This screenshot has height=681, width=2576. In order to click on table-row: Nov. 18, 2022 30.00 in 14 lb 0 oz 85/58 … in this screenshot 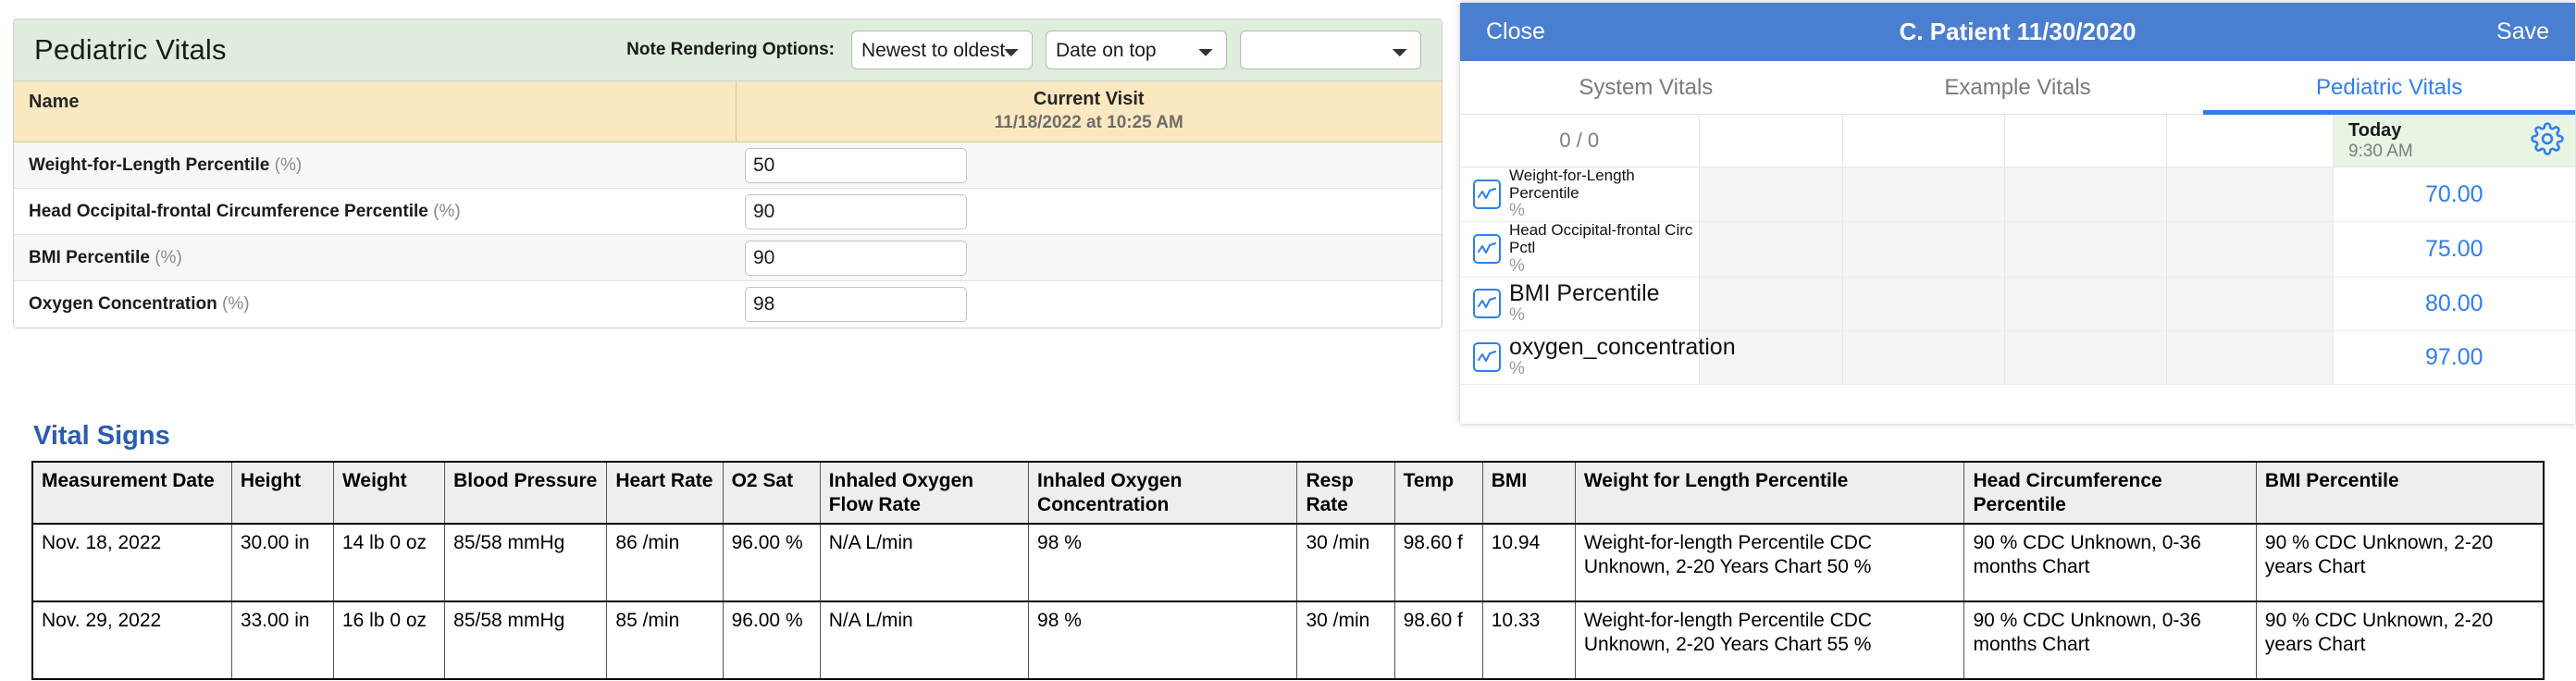, I will do `click(1288, 563)`.